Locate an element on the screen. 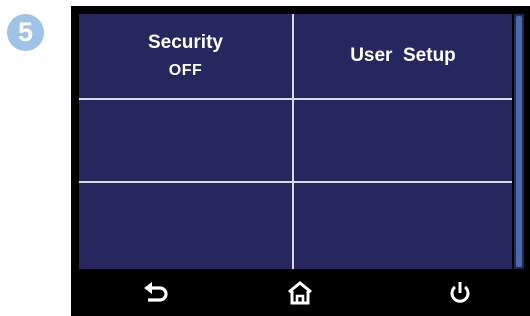 This screenshot has height=316, width=530. power-button is located at coordinates (460, 293).